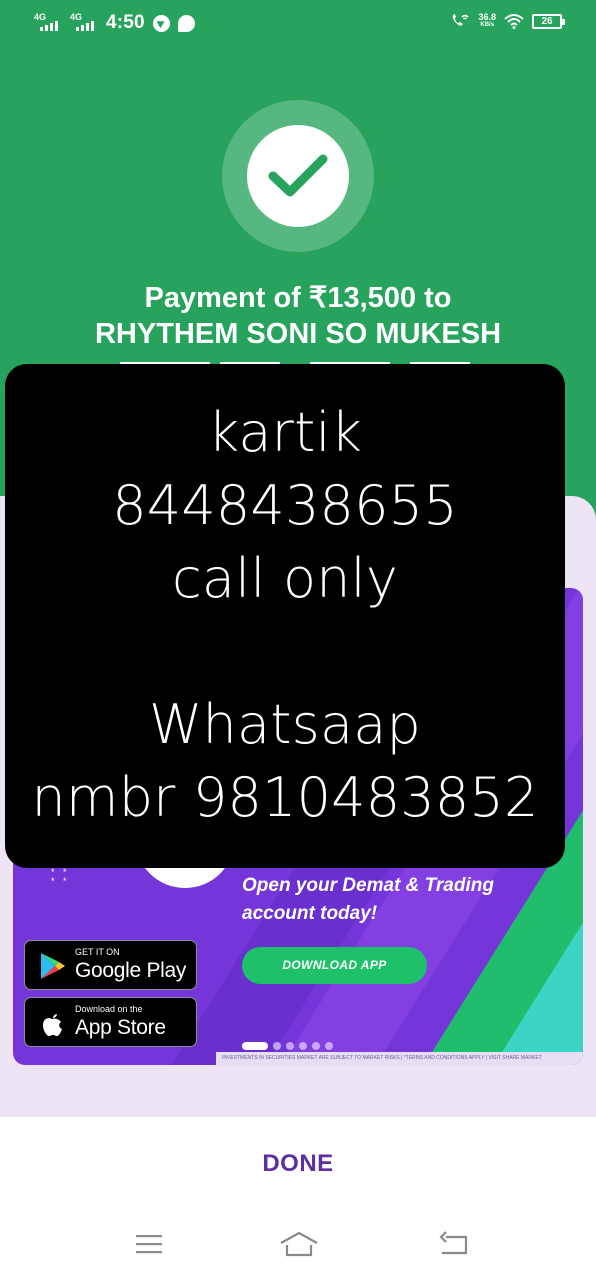 This screenshot has width=596, height=1280. What do you see at coordinates (514, 21) in the screenshot?
I see `wifi-icon` at bounding box center [514, 21].